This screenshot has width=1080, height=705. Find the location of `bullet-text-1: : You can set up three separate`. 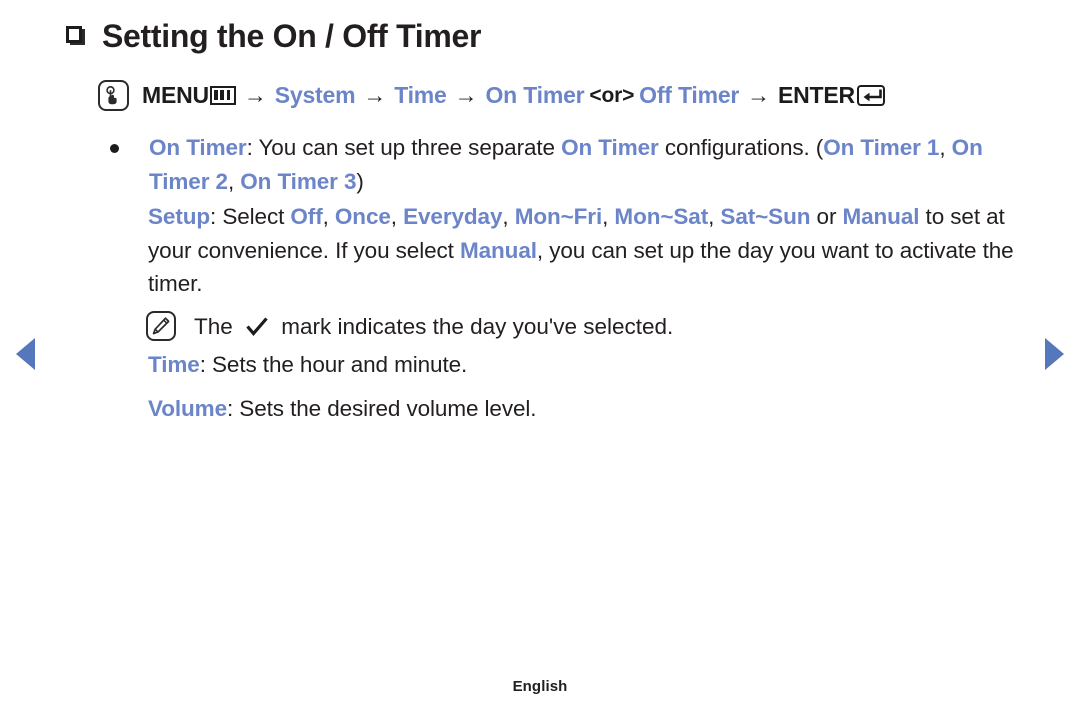

bullet-text-1: : You can set up three separate is located at coordinates (404, 147).